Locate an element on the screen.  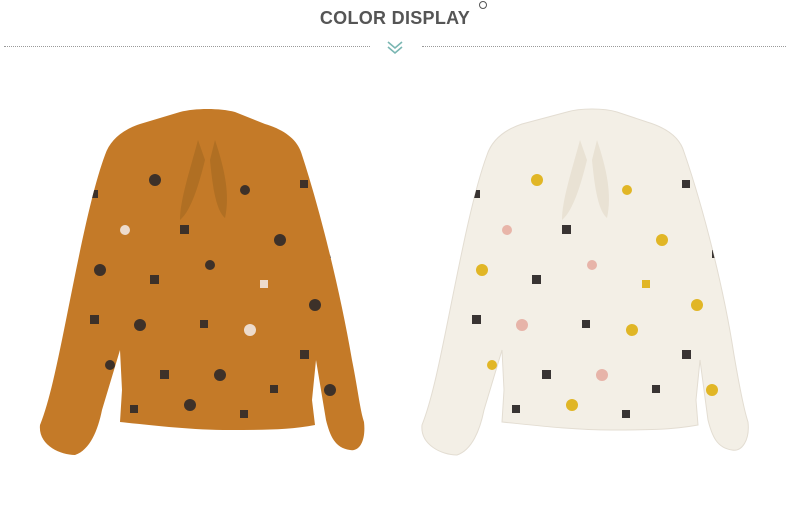
double-chevron-down-icon is located at coordinates (395, 48).